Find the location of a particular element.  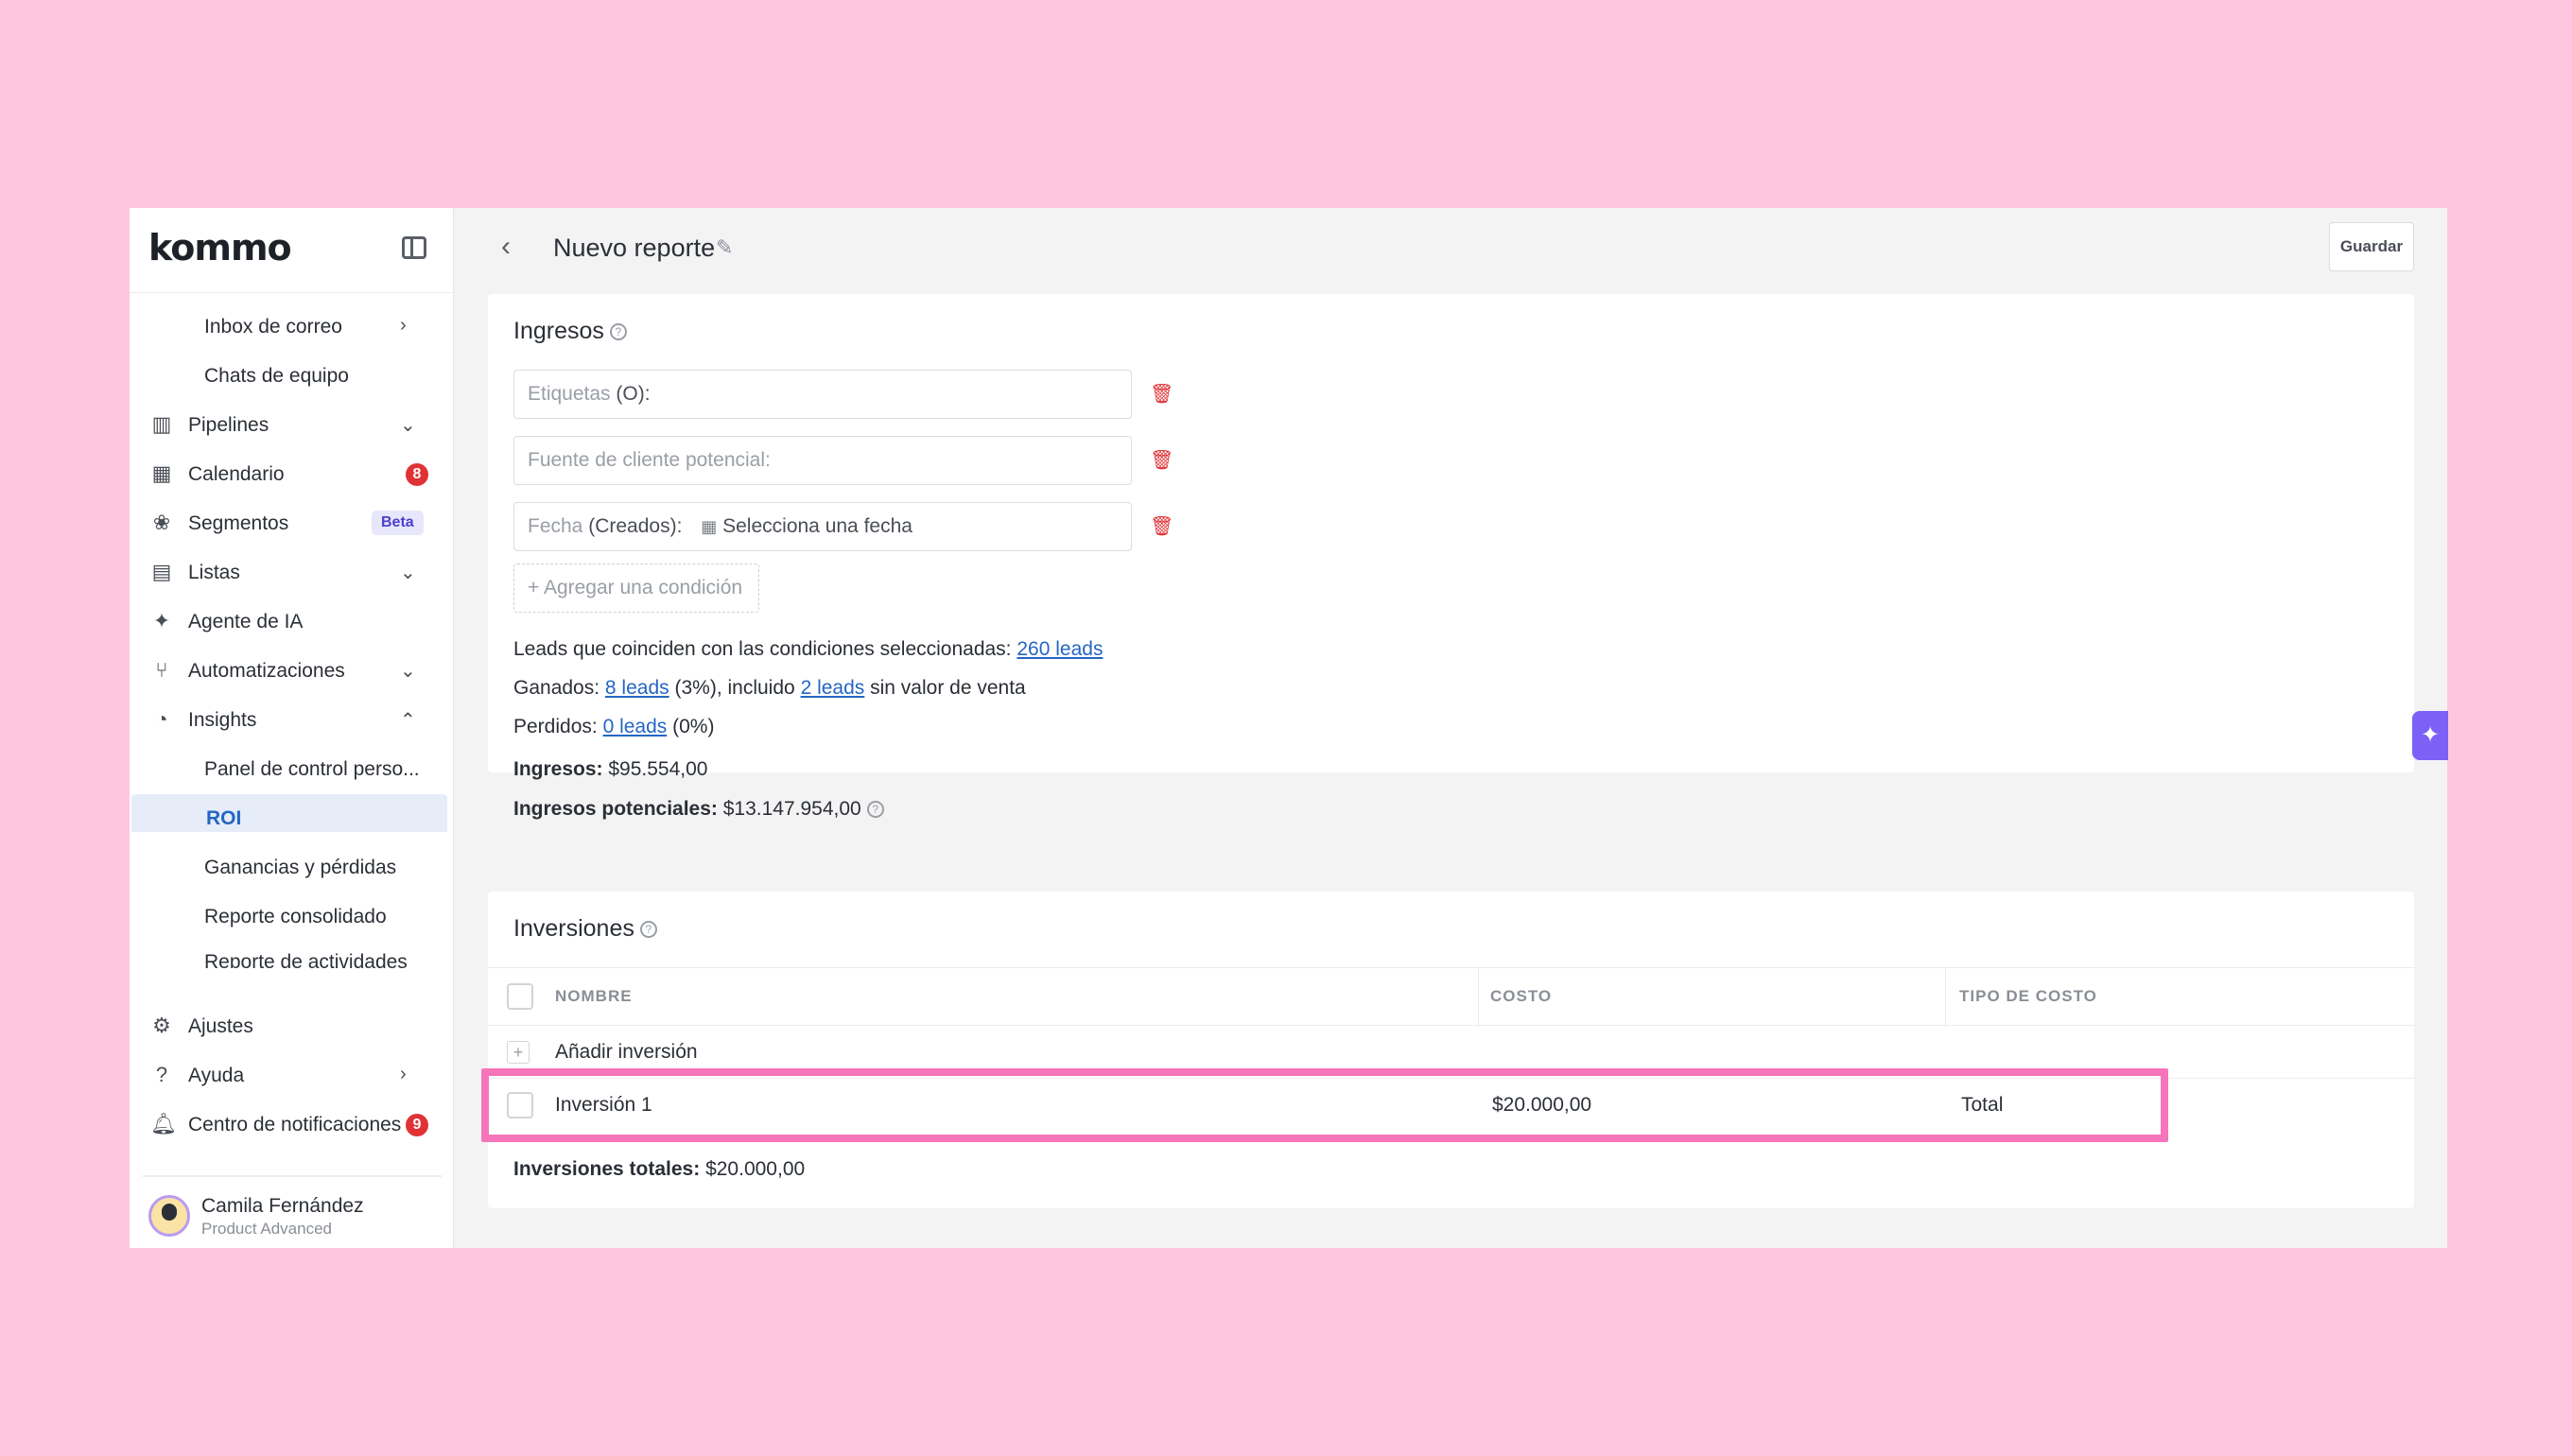

sidebar-item-pipelines: ▥ Pipelines ⌄ is located at coordinates (292, 424).